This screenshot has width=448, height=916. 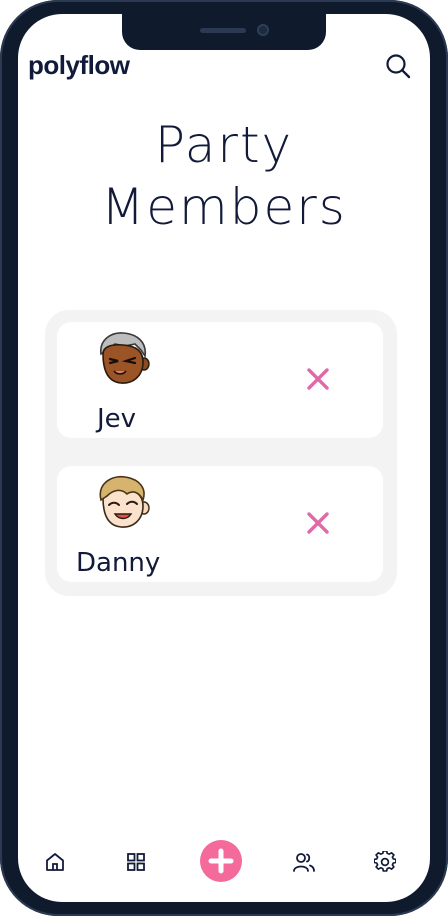 I want to click on search-button, so click(x=398, y=66).